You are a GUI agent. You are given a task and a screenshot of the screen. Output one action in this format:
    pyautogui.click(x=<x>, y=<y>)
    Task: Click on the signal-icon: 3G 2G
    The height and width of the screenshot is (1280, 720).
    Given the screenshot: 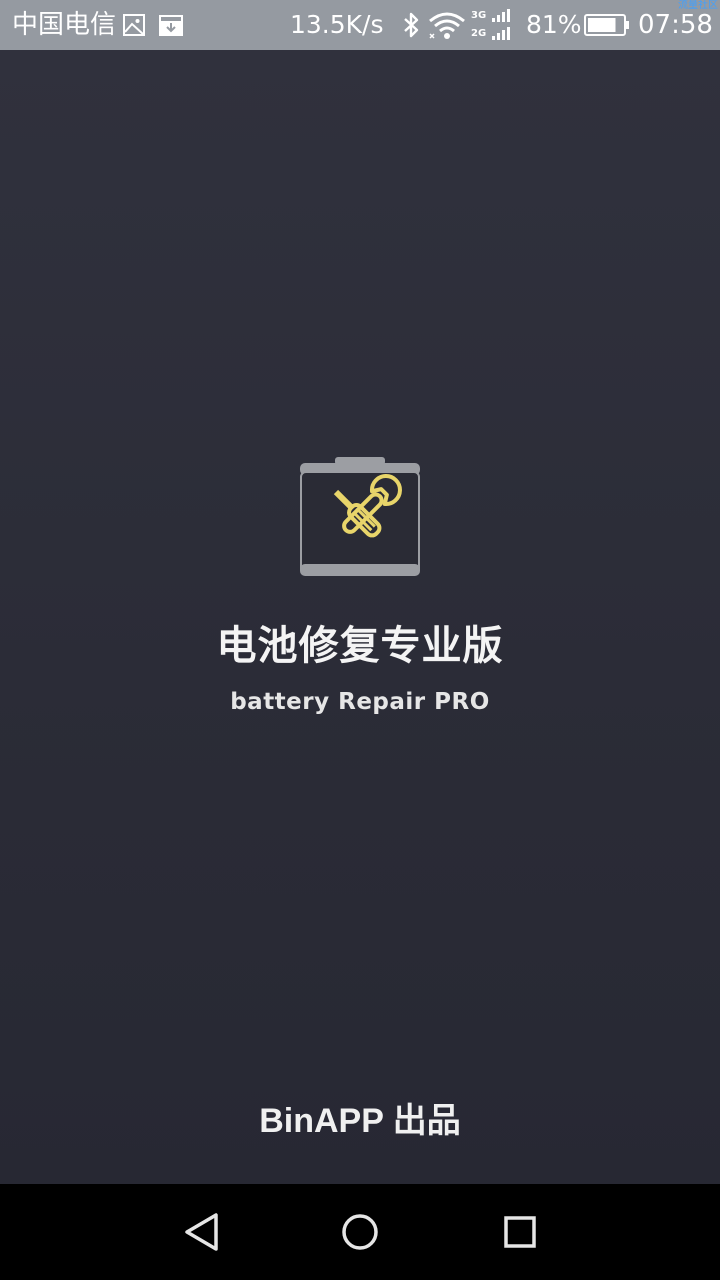 What is the action you would take?
    pyautogui.click(x=490, y=24)
    